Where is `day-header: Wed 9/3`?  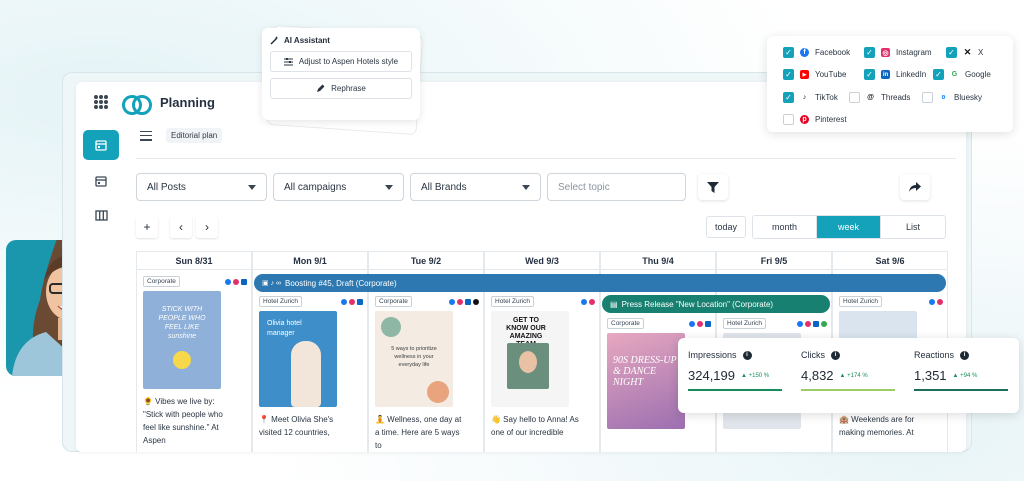 day-header: Wed 9/3 is located at coordinates (542, 261).